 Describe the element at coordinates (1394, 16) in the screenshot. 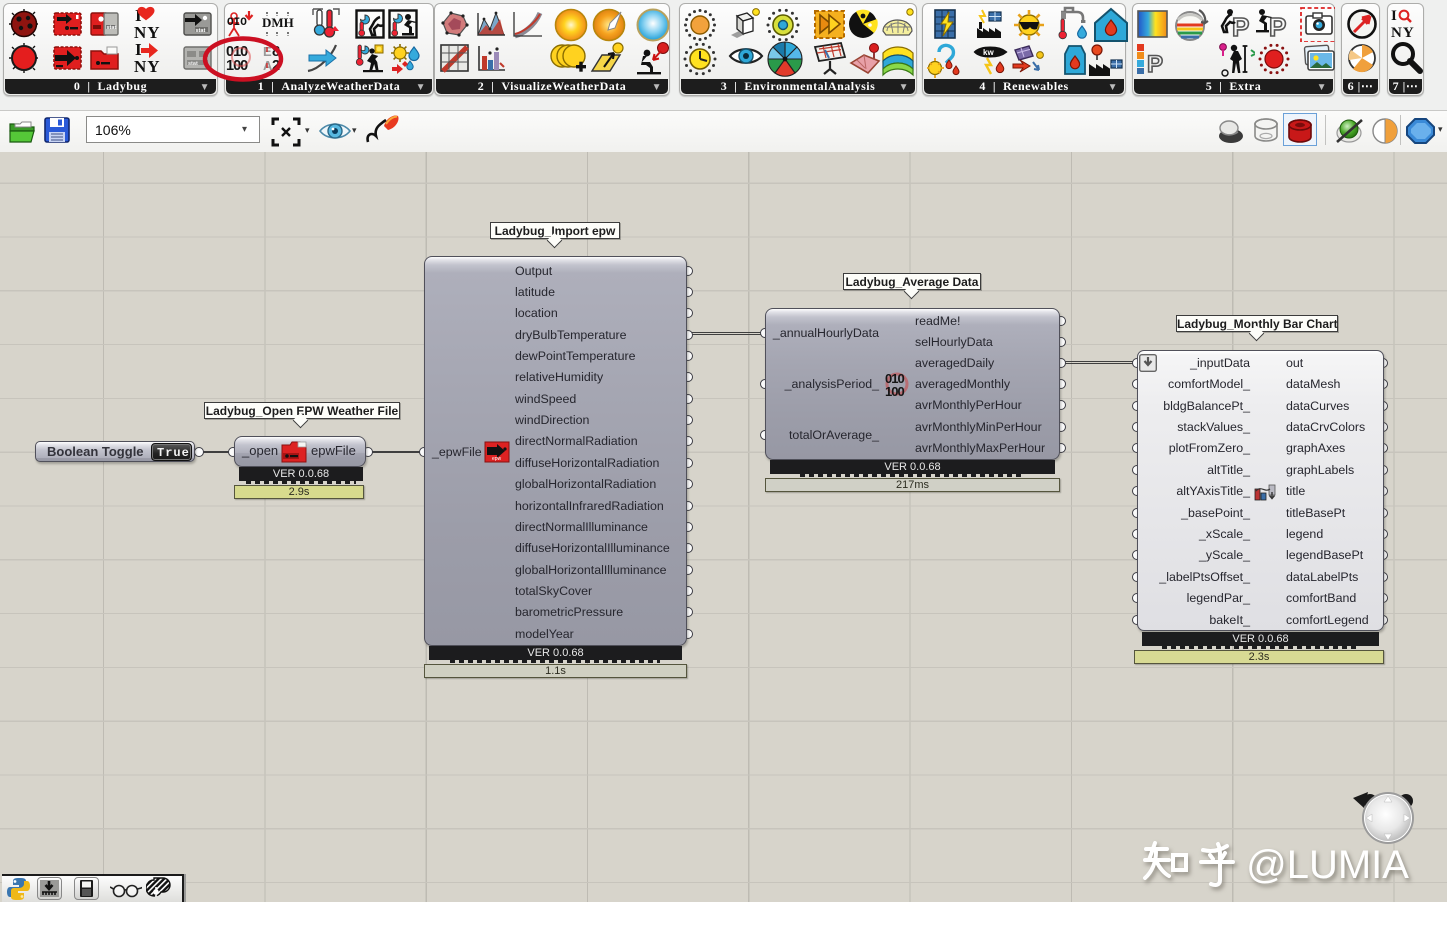

I see `svg-text: I` at that location.